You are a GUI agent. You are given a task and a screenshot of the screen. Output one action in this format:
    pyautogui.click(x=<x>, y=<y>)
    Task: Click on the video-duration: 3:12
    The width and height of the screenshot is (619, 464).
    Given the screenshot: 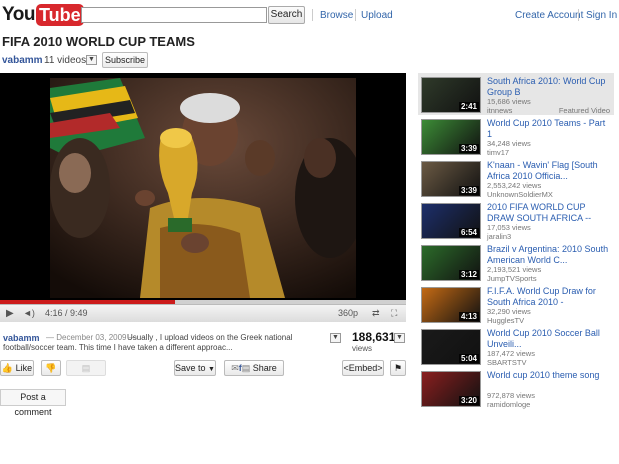 What is the action you would take?
    pyautogui.click(x=468, y=274)
    